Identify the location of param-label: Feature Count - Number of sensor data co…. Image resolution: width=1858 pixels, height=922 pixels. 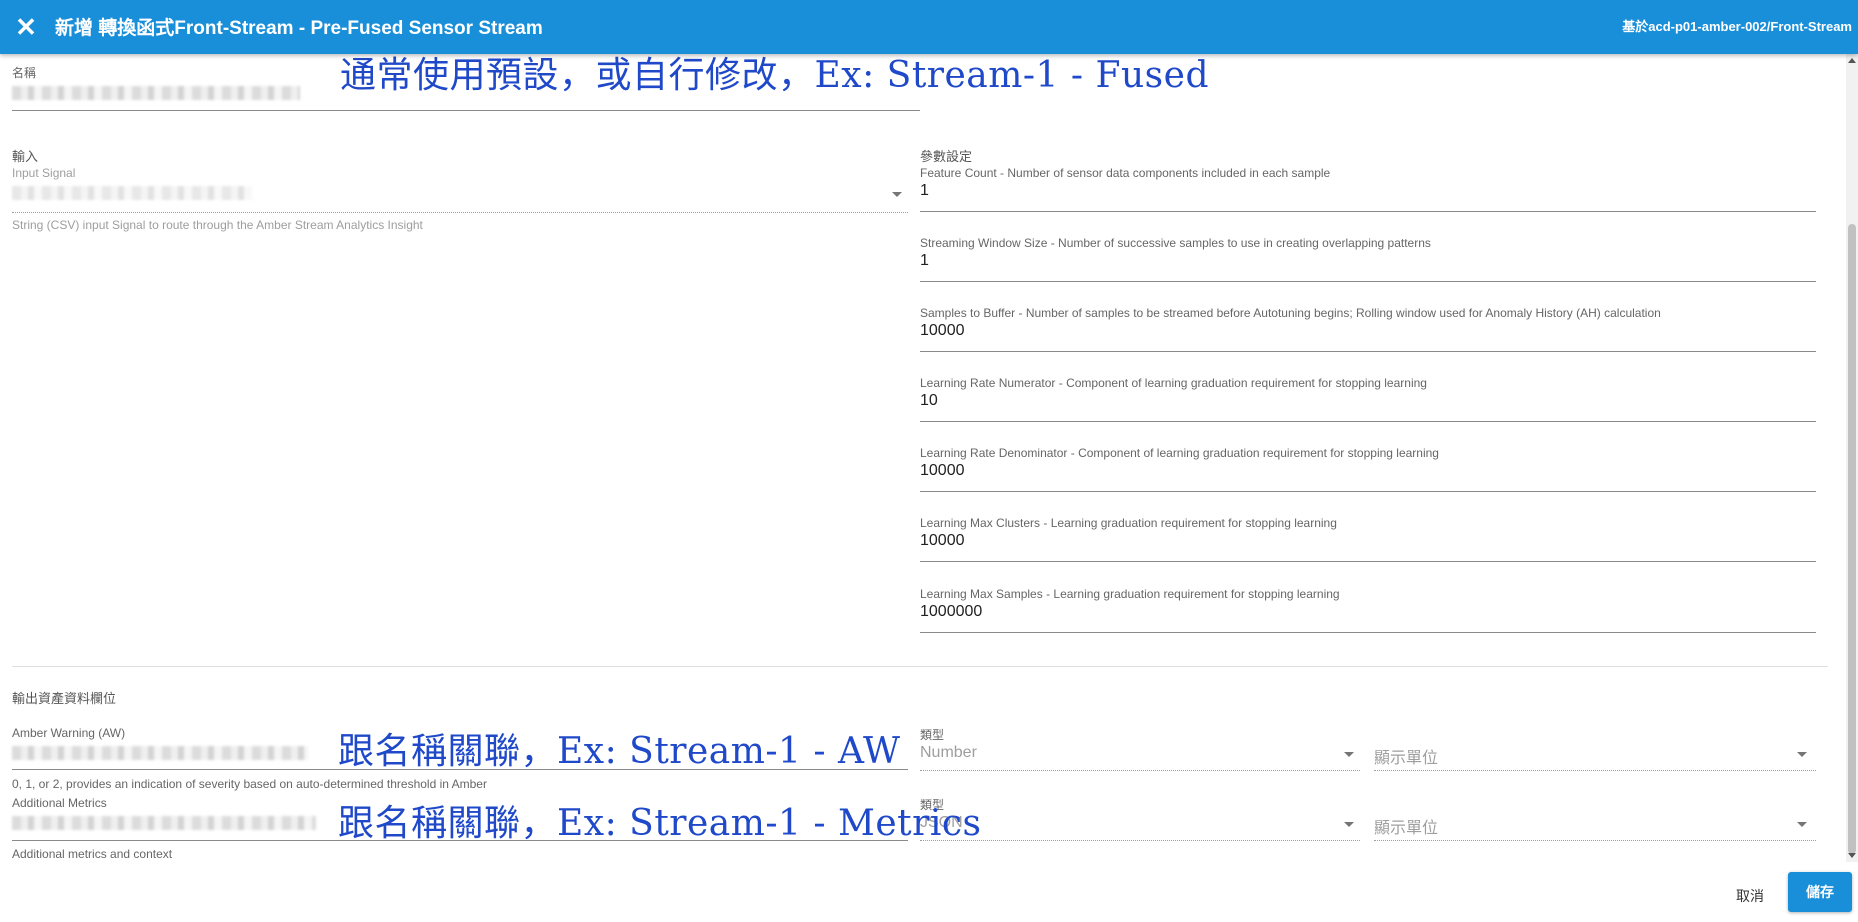
(1125, 173).